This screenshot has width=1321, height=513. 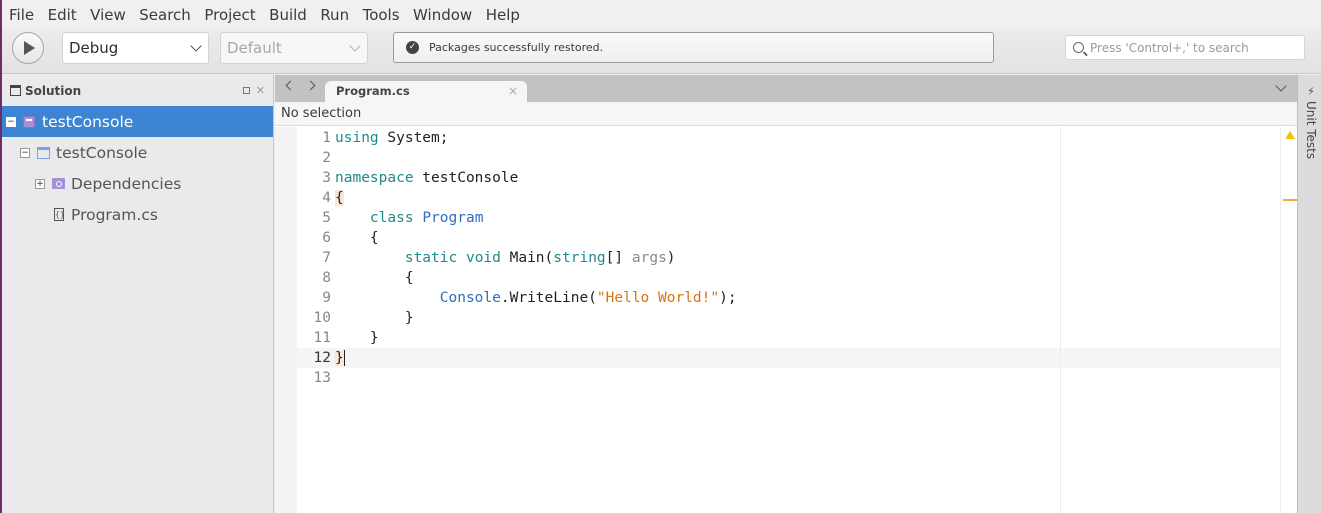 What do you see at coordinates (442, 15) in the screenshot?
I see `menu-window: Window` at bounding box center [442, 15].